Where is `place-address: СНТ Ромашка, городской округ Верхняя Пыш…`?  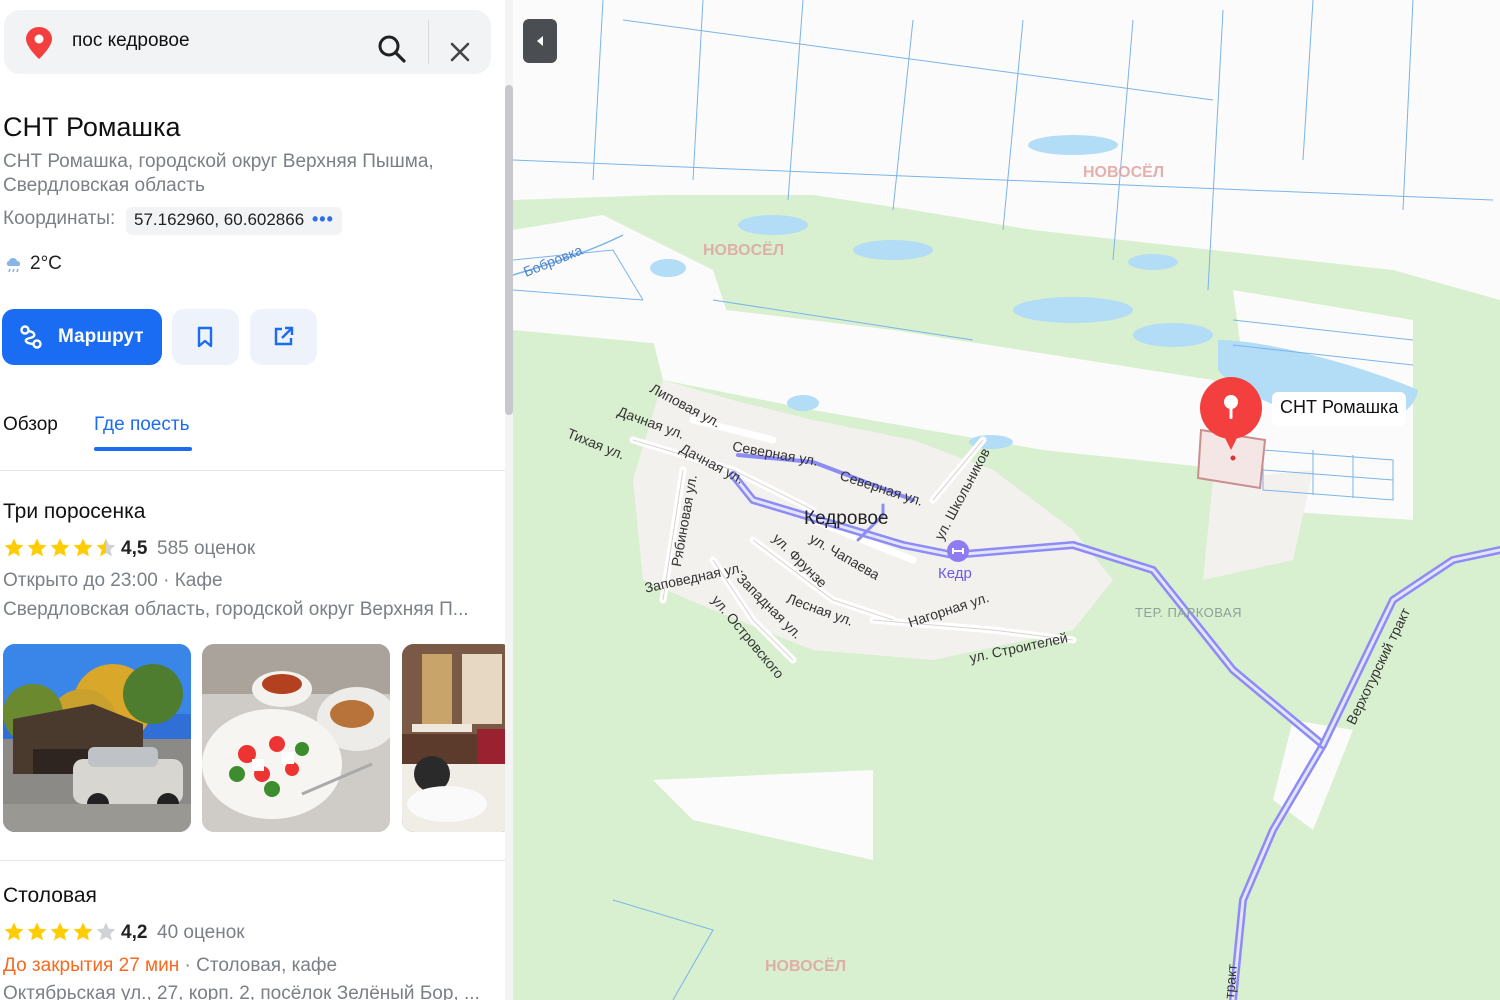 place-address: СНТ Ромашка, городской округ Верхняя Пыш… is located at coordinates (218, 173).